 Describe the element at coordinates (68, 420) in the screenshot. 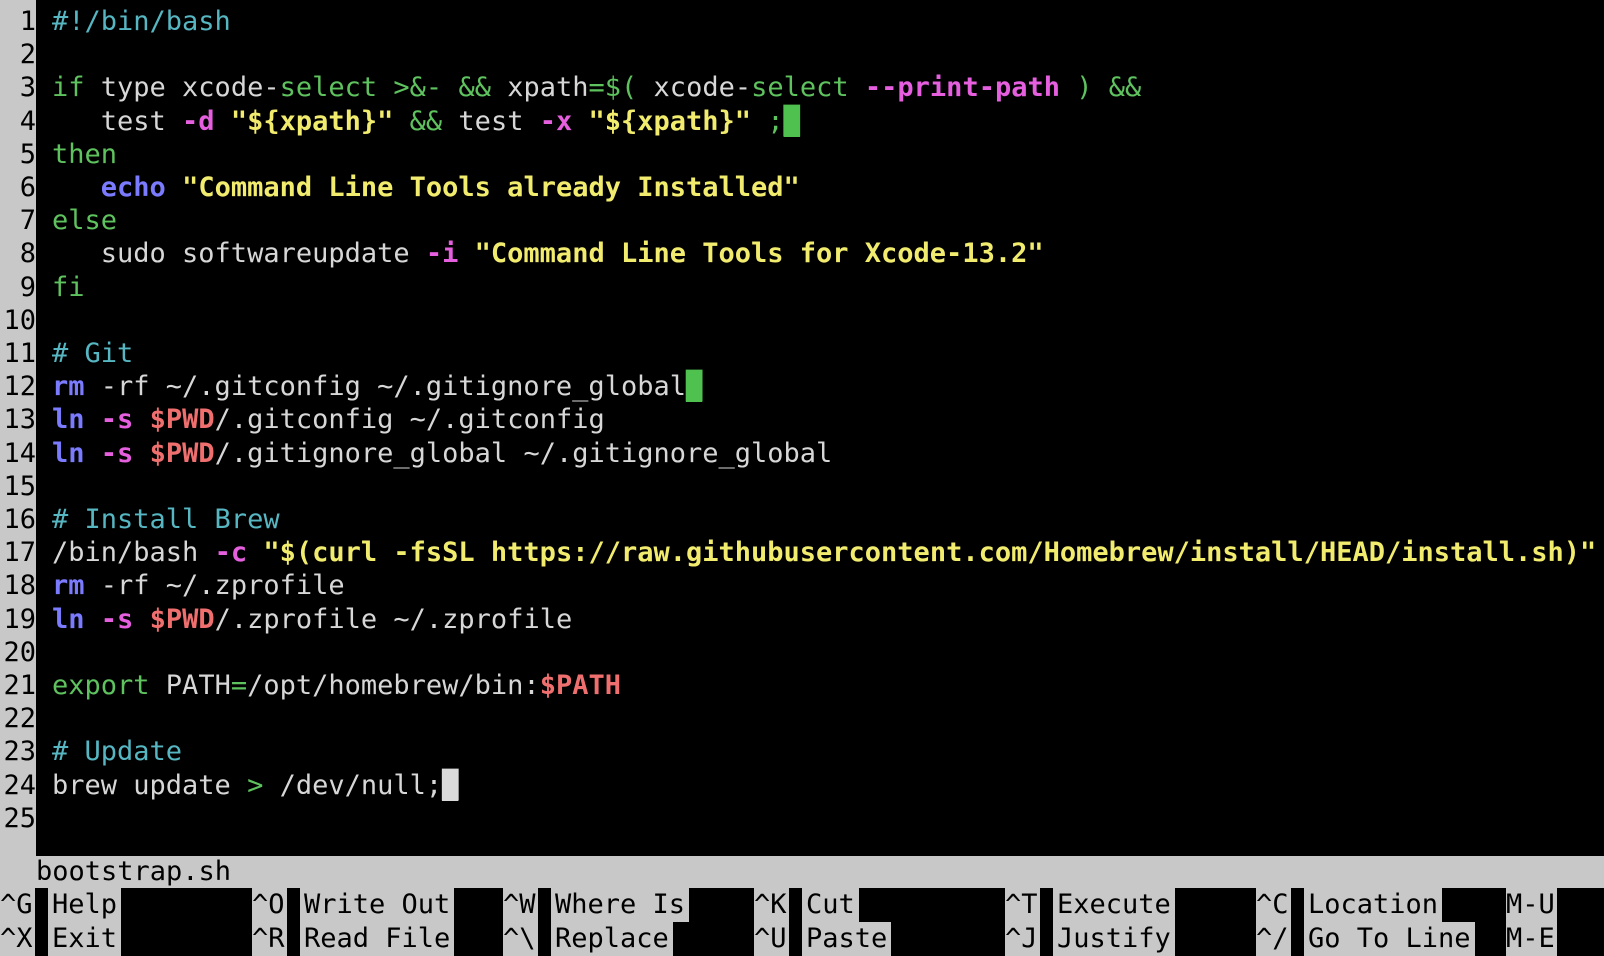

I see `code-token: ln` at that location.